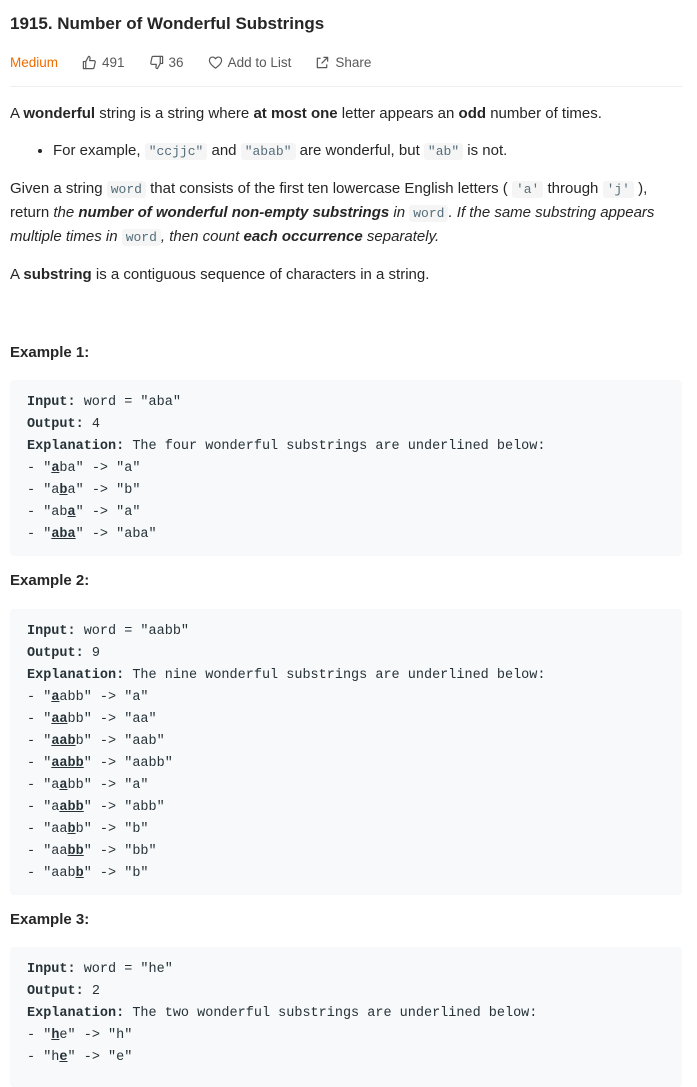  Describe the element at coordinates (303, 236) in the screenshot. I see `text-segment: each occurrence` at that location.